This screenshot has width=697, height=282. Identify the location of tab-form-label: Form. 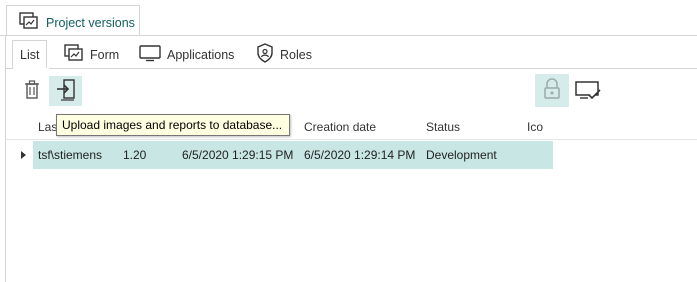
(105, 54).